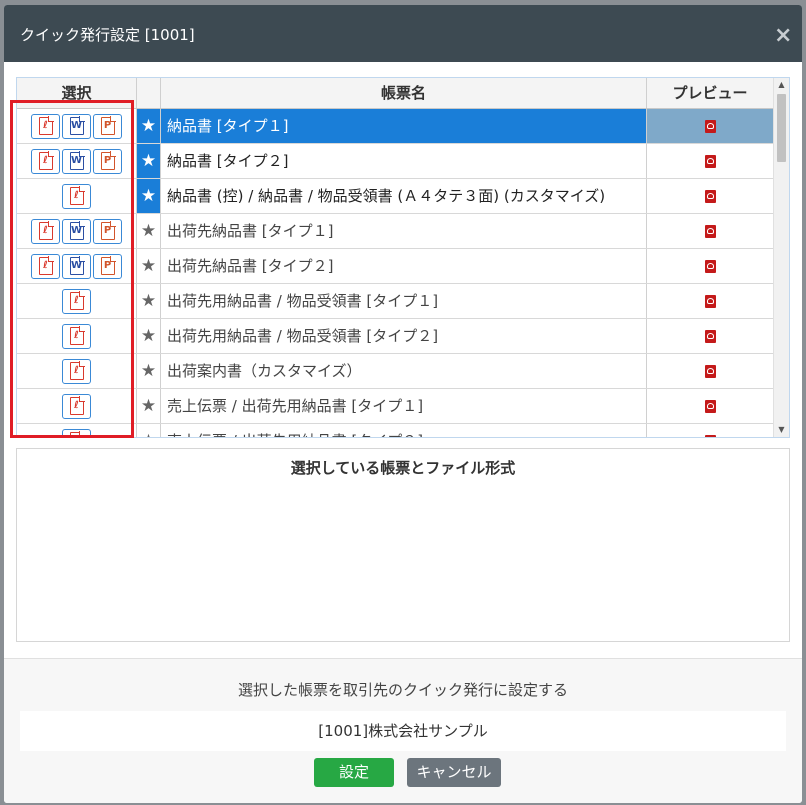 The height and width of the screenshot is (805, 806). I want to click on form-name: 出荷先用納品書 / 物品受領書 [タイプ１], so click(404, 301).